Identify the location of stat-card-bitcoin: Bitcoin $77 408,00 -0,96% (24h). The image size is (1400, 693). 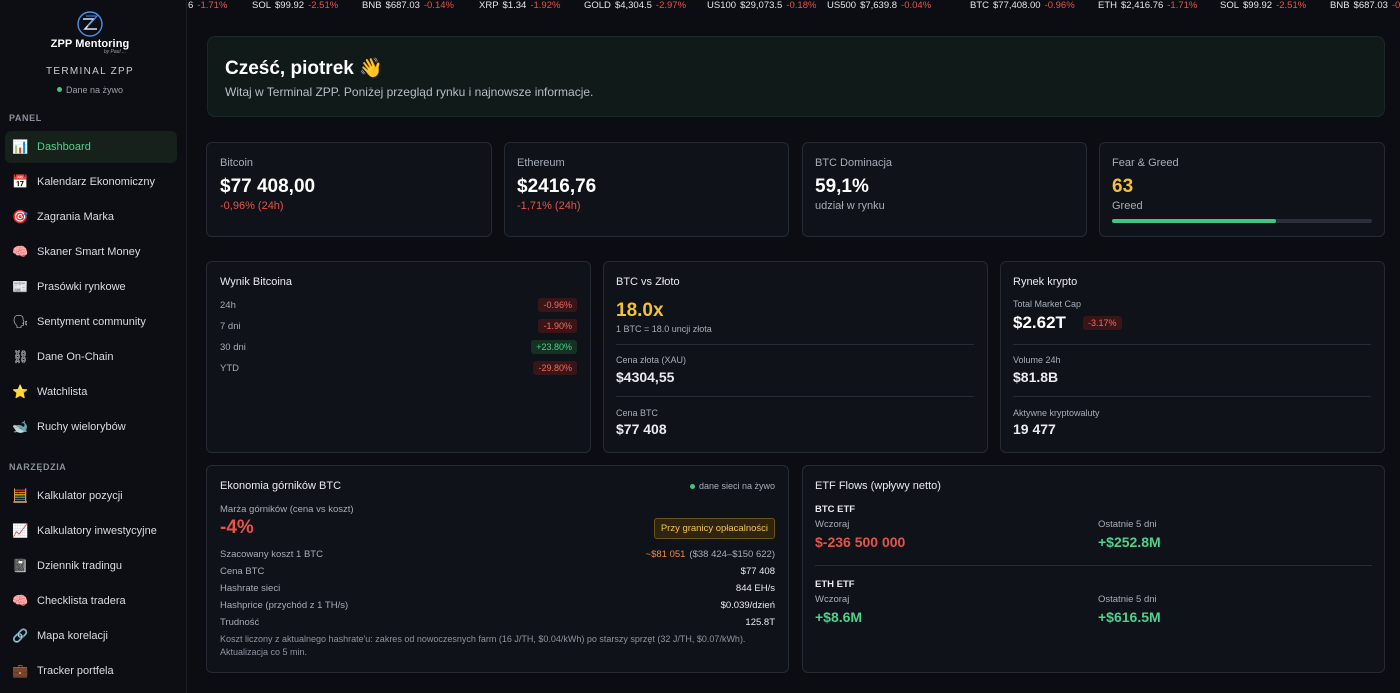
(349, 189).